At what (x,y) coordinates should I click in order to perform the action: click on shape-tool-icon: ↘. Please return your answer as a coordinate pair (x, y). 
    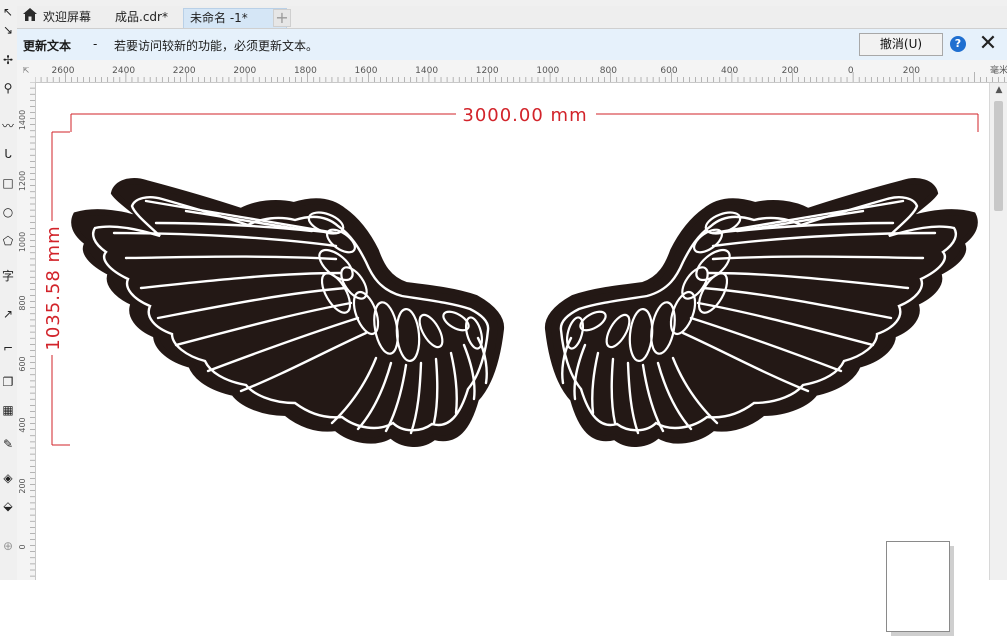
    Looking at the image, I should click on (8, 30).